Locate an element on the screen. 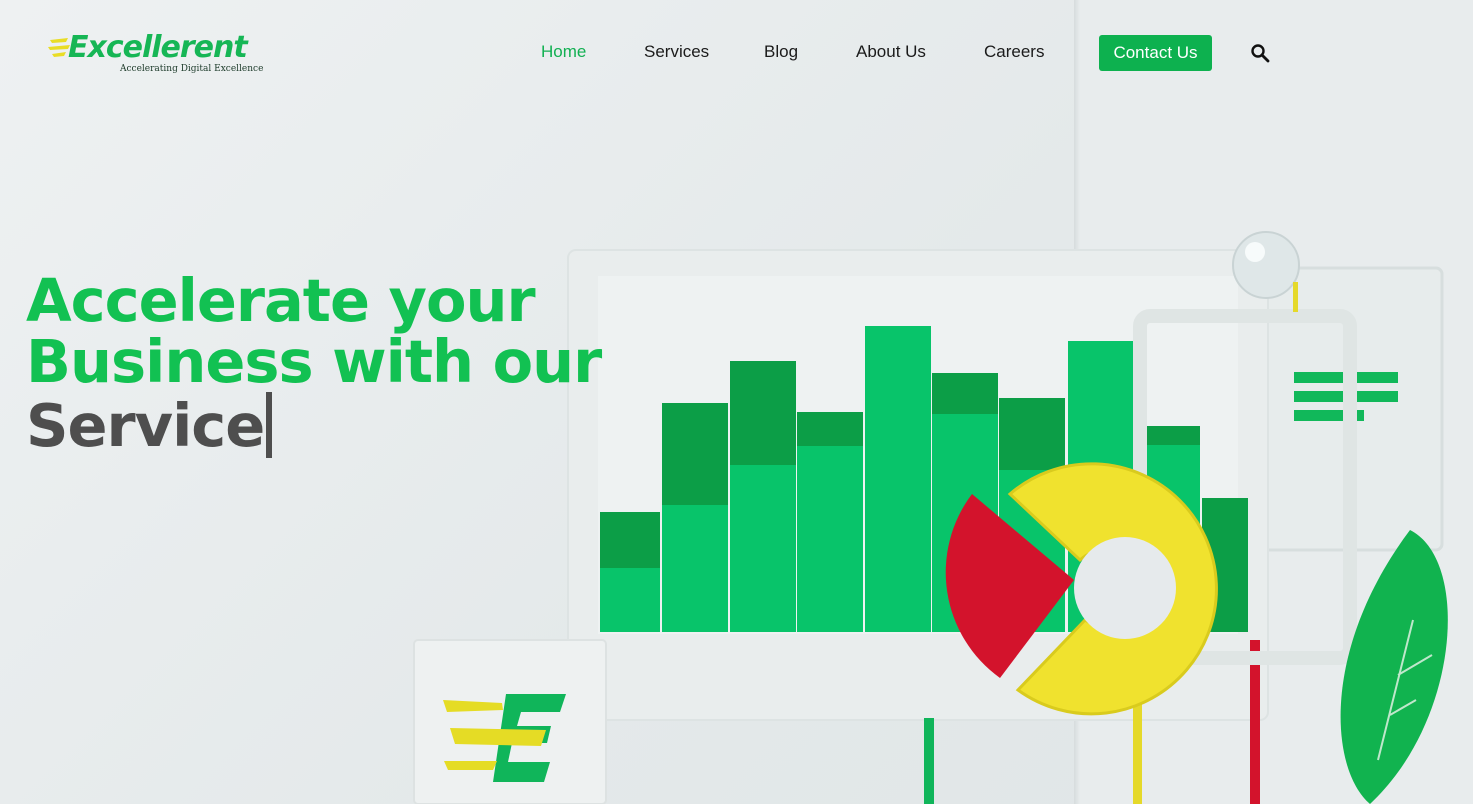 The image size is (1473, 804). nav-blog: Blog is located at coordinates (781, 52).